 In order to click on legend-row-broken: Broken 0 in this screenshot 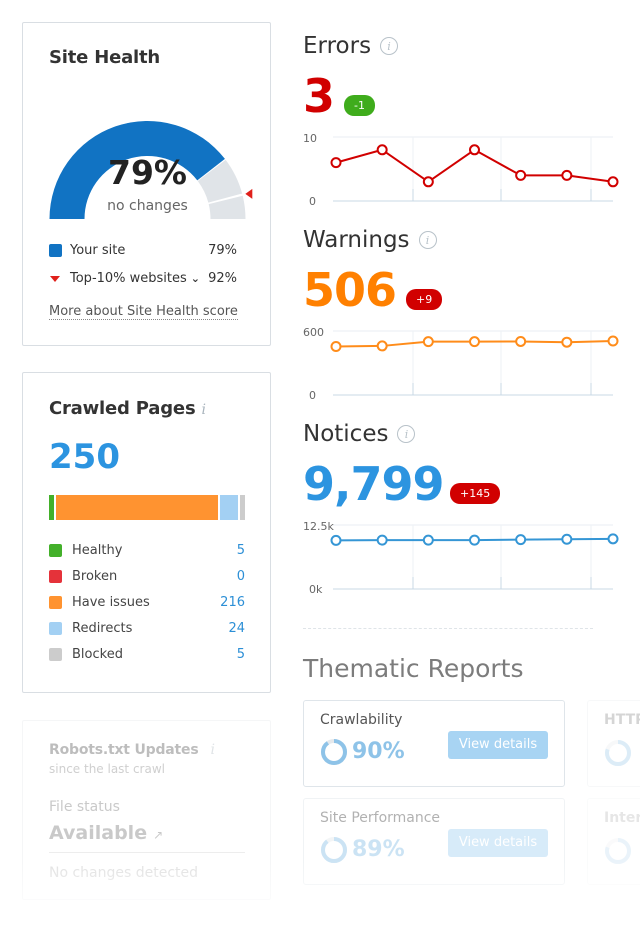, I will do `click(147, 576)`.